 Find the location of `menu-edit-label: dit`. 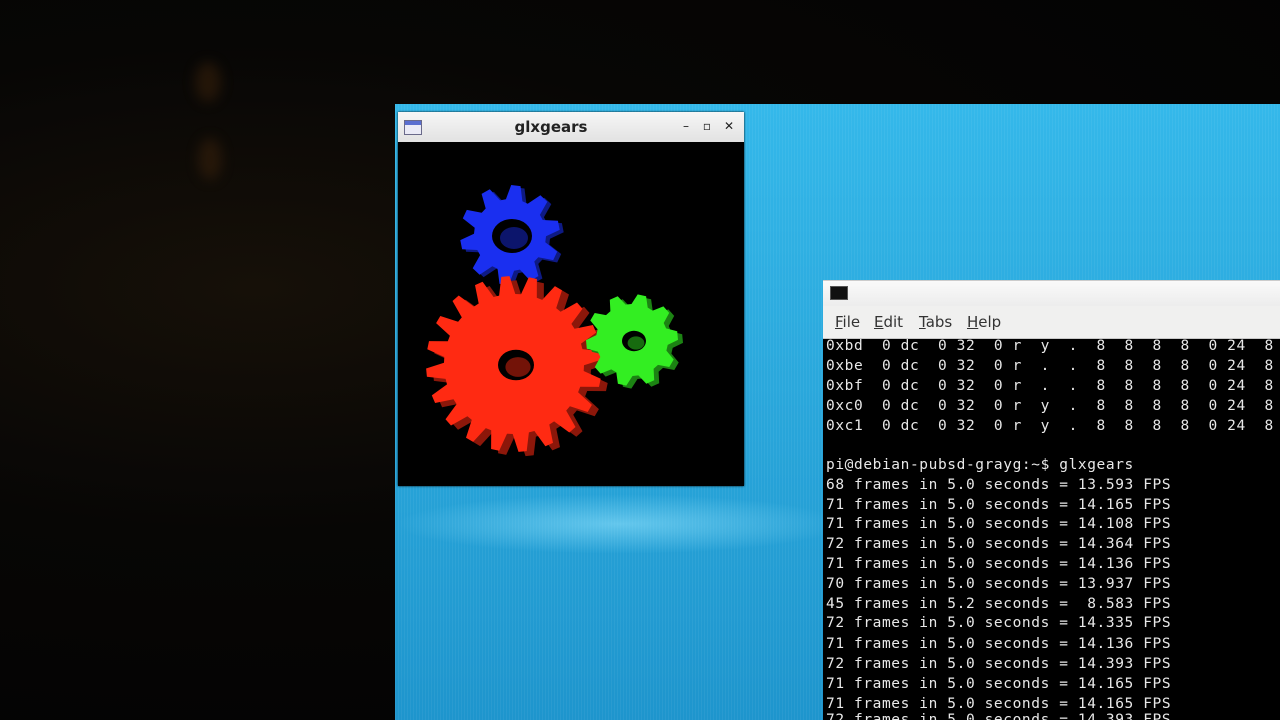

menu-edit-label: dit is located at coordinates (893, 322).